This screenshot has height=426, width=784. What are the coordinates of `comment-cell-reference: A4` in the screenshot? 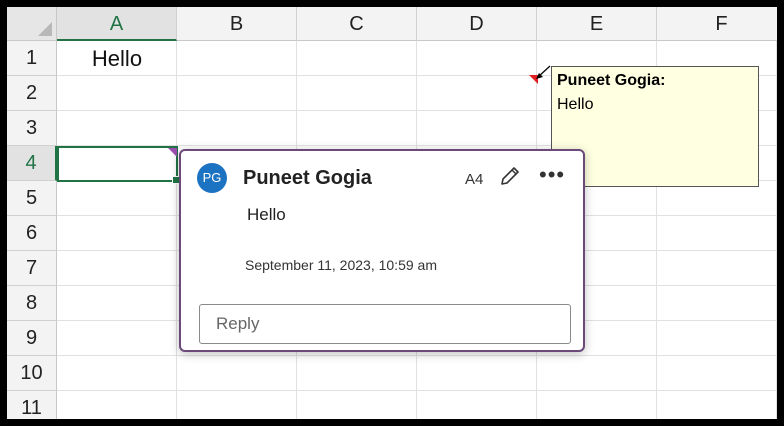 It's located at (474, 179).